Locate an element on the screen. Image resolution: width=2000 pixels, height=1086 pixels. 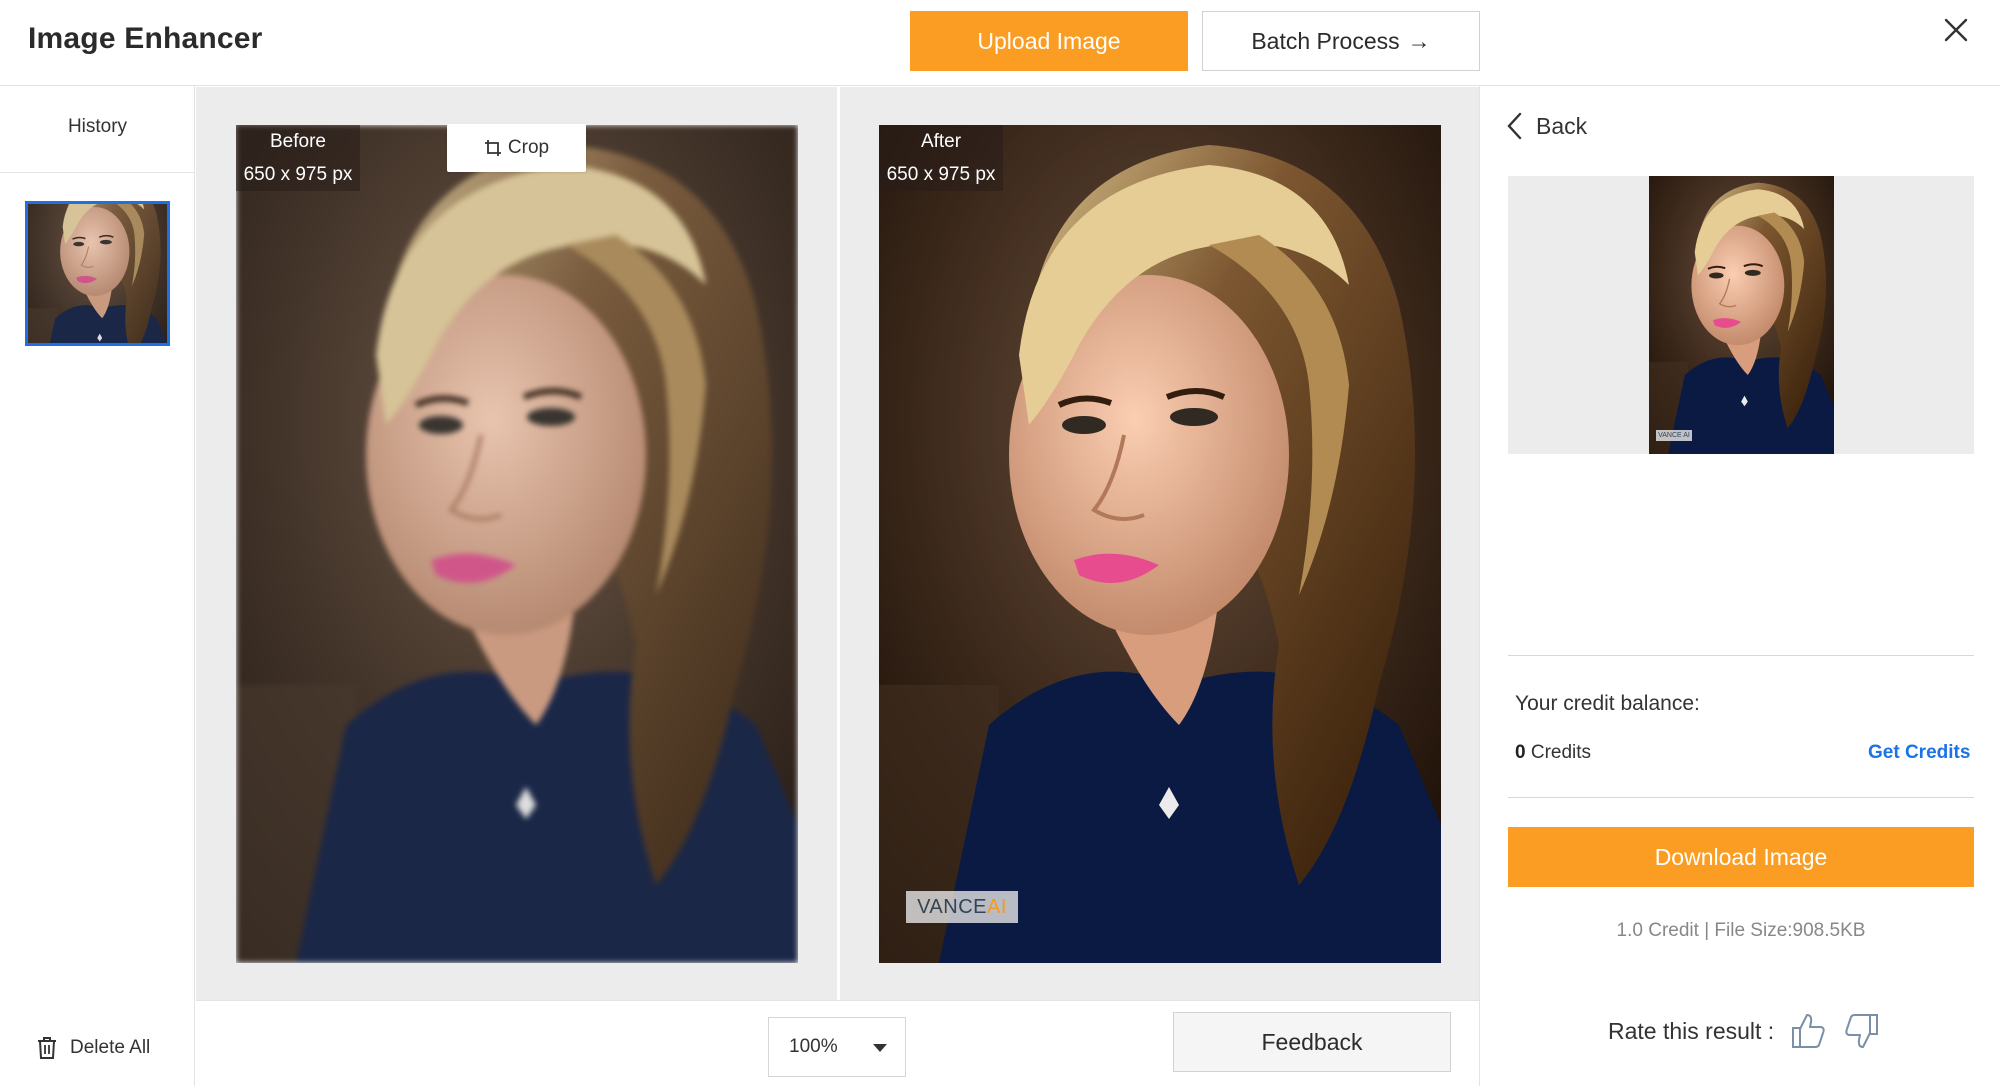
feedback-label: Feedback is located at coordinates (1312, 1041).